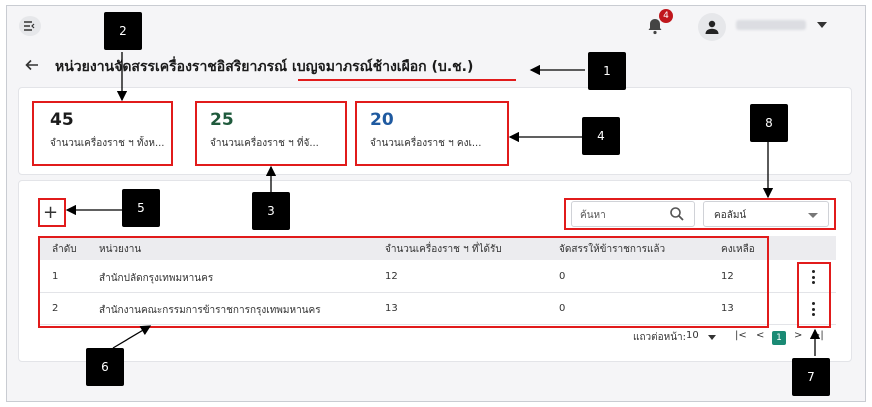 This screenshot has height=407, width=872. Describe the element at coordinates (55, 276) in the screenshot. I see `table-cell: 1` at that location.